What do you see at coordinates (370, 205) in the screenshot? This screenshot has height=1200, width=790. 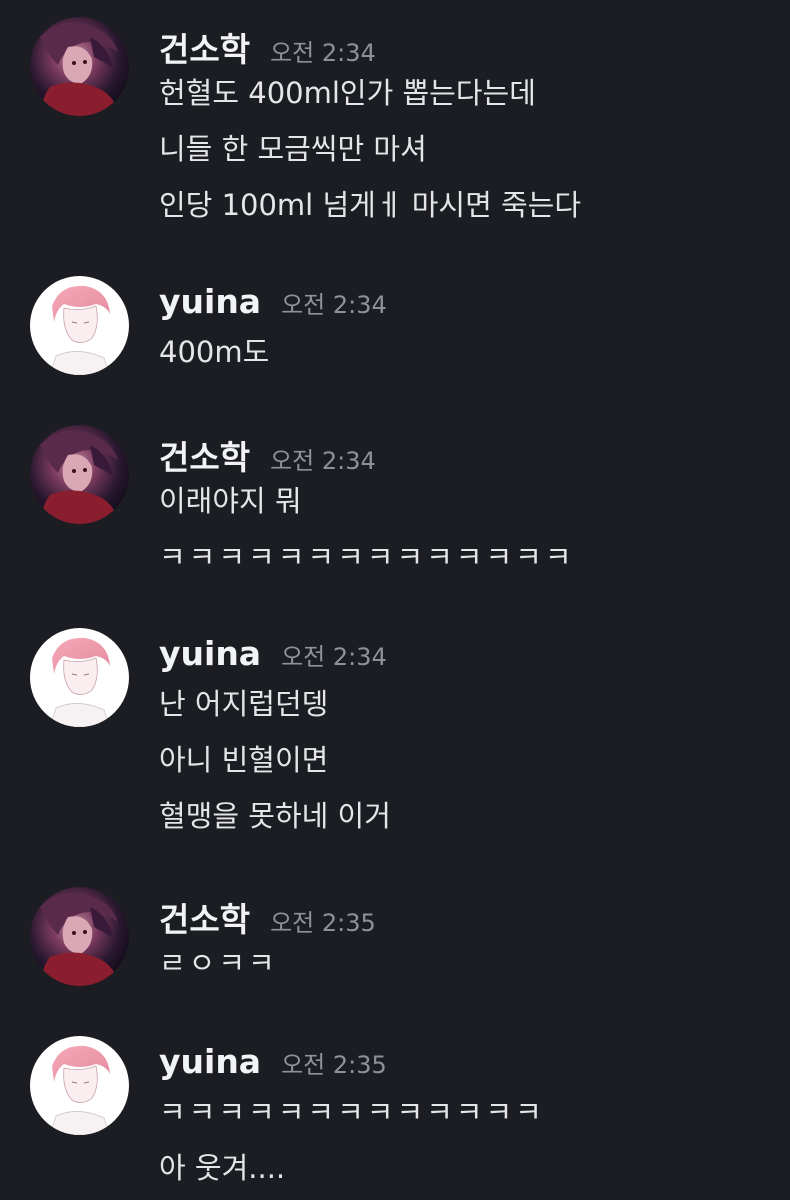 I see `message-text: 인당 100ml 넘게ㅔ 마시면 죽는다` at bounding box center [370, 205].